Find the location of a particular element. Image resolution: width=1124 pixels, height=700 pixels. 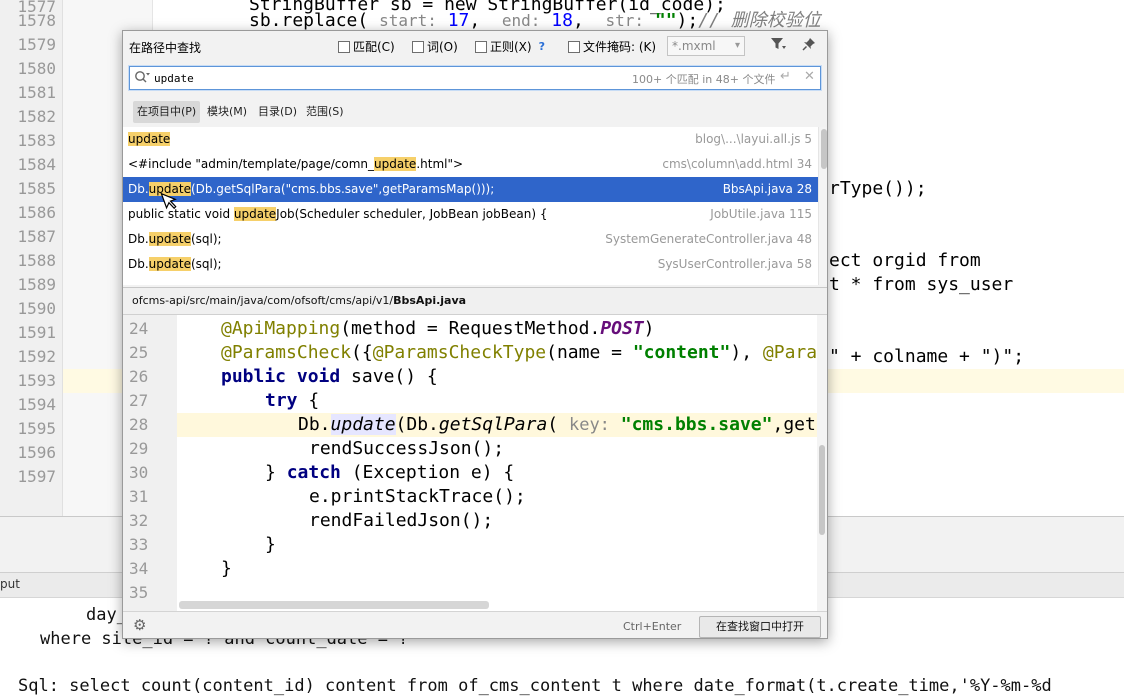

preview-code-line: } is located at coordinates (226, 568).